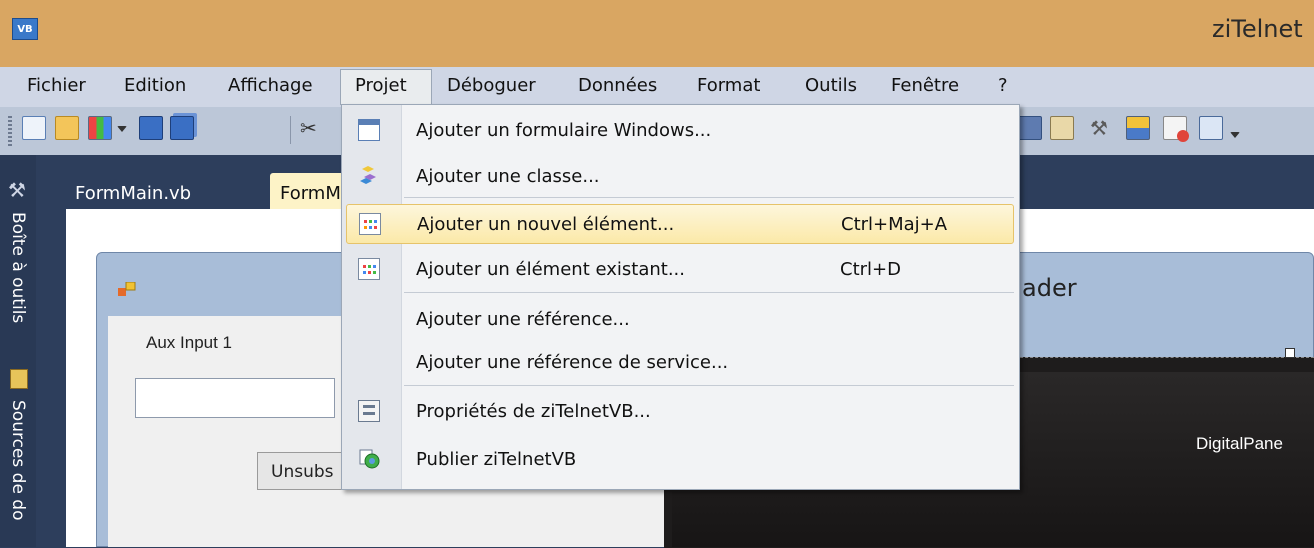 This screenshot has height=548, width=1314. Describe the element at coordinates (235, 398) in the screenshot. I see `aux-input-textbox` at that location.